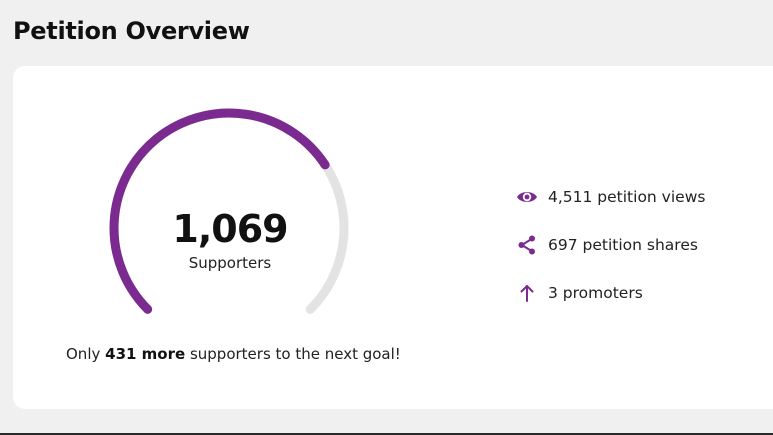  I want to click on goal-highlight: 431 more, so click(145, 354).